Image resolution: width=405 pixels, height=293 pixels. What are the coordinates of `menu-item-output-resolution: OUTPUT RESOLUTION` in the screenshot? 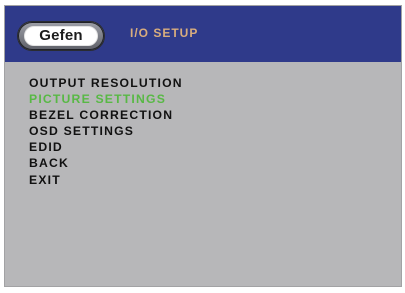 It's located at (106, 83).